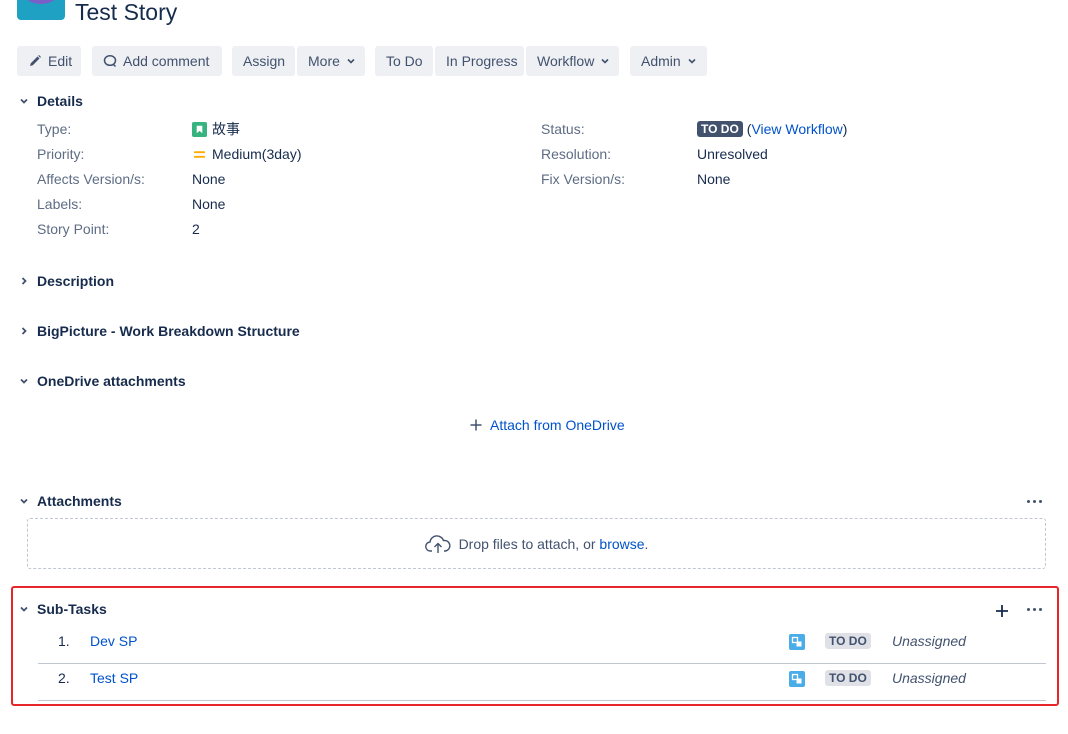 Image resolution: width=1068 pixels, height=734 pixels. Describe the element at coordinates (732, 154) in the screenshot. I see `resolution-value: Unresolved` at that location.